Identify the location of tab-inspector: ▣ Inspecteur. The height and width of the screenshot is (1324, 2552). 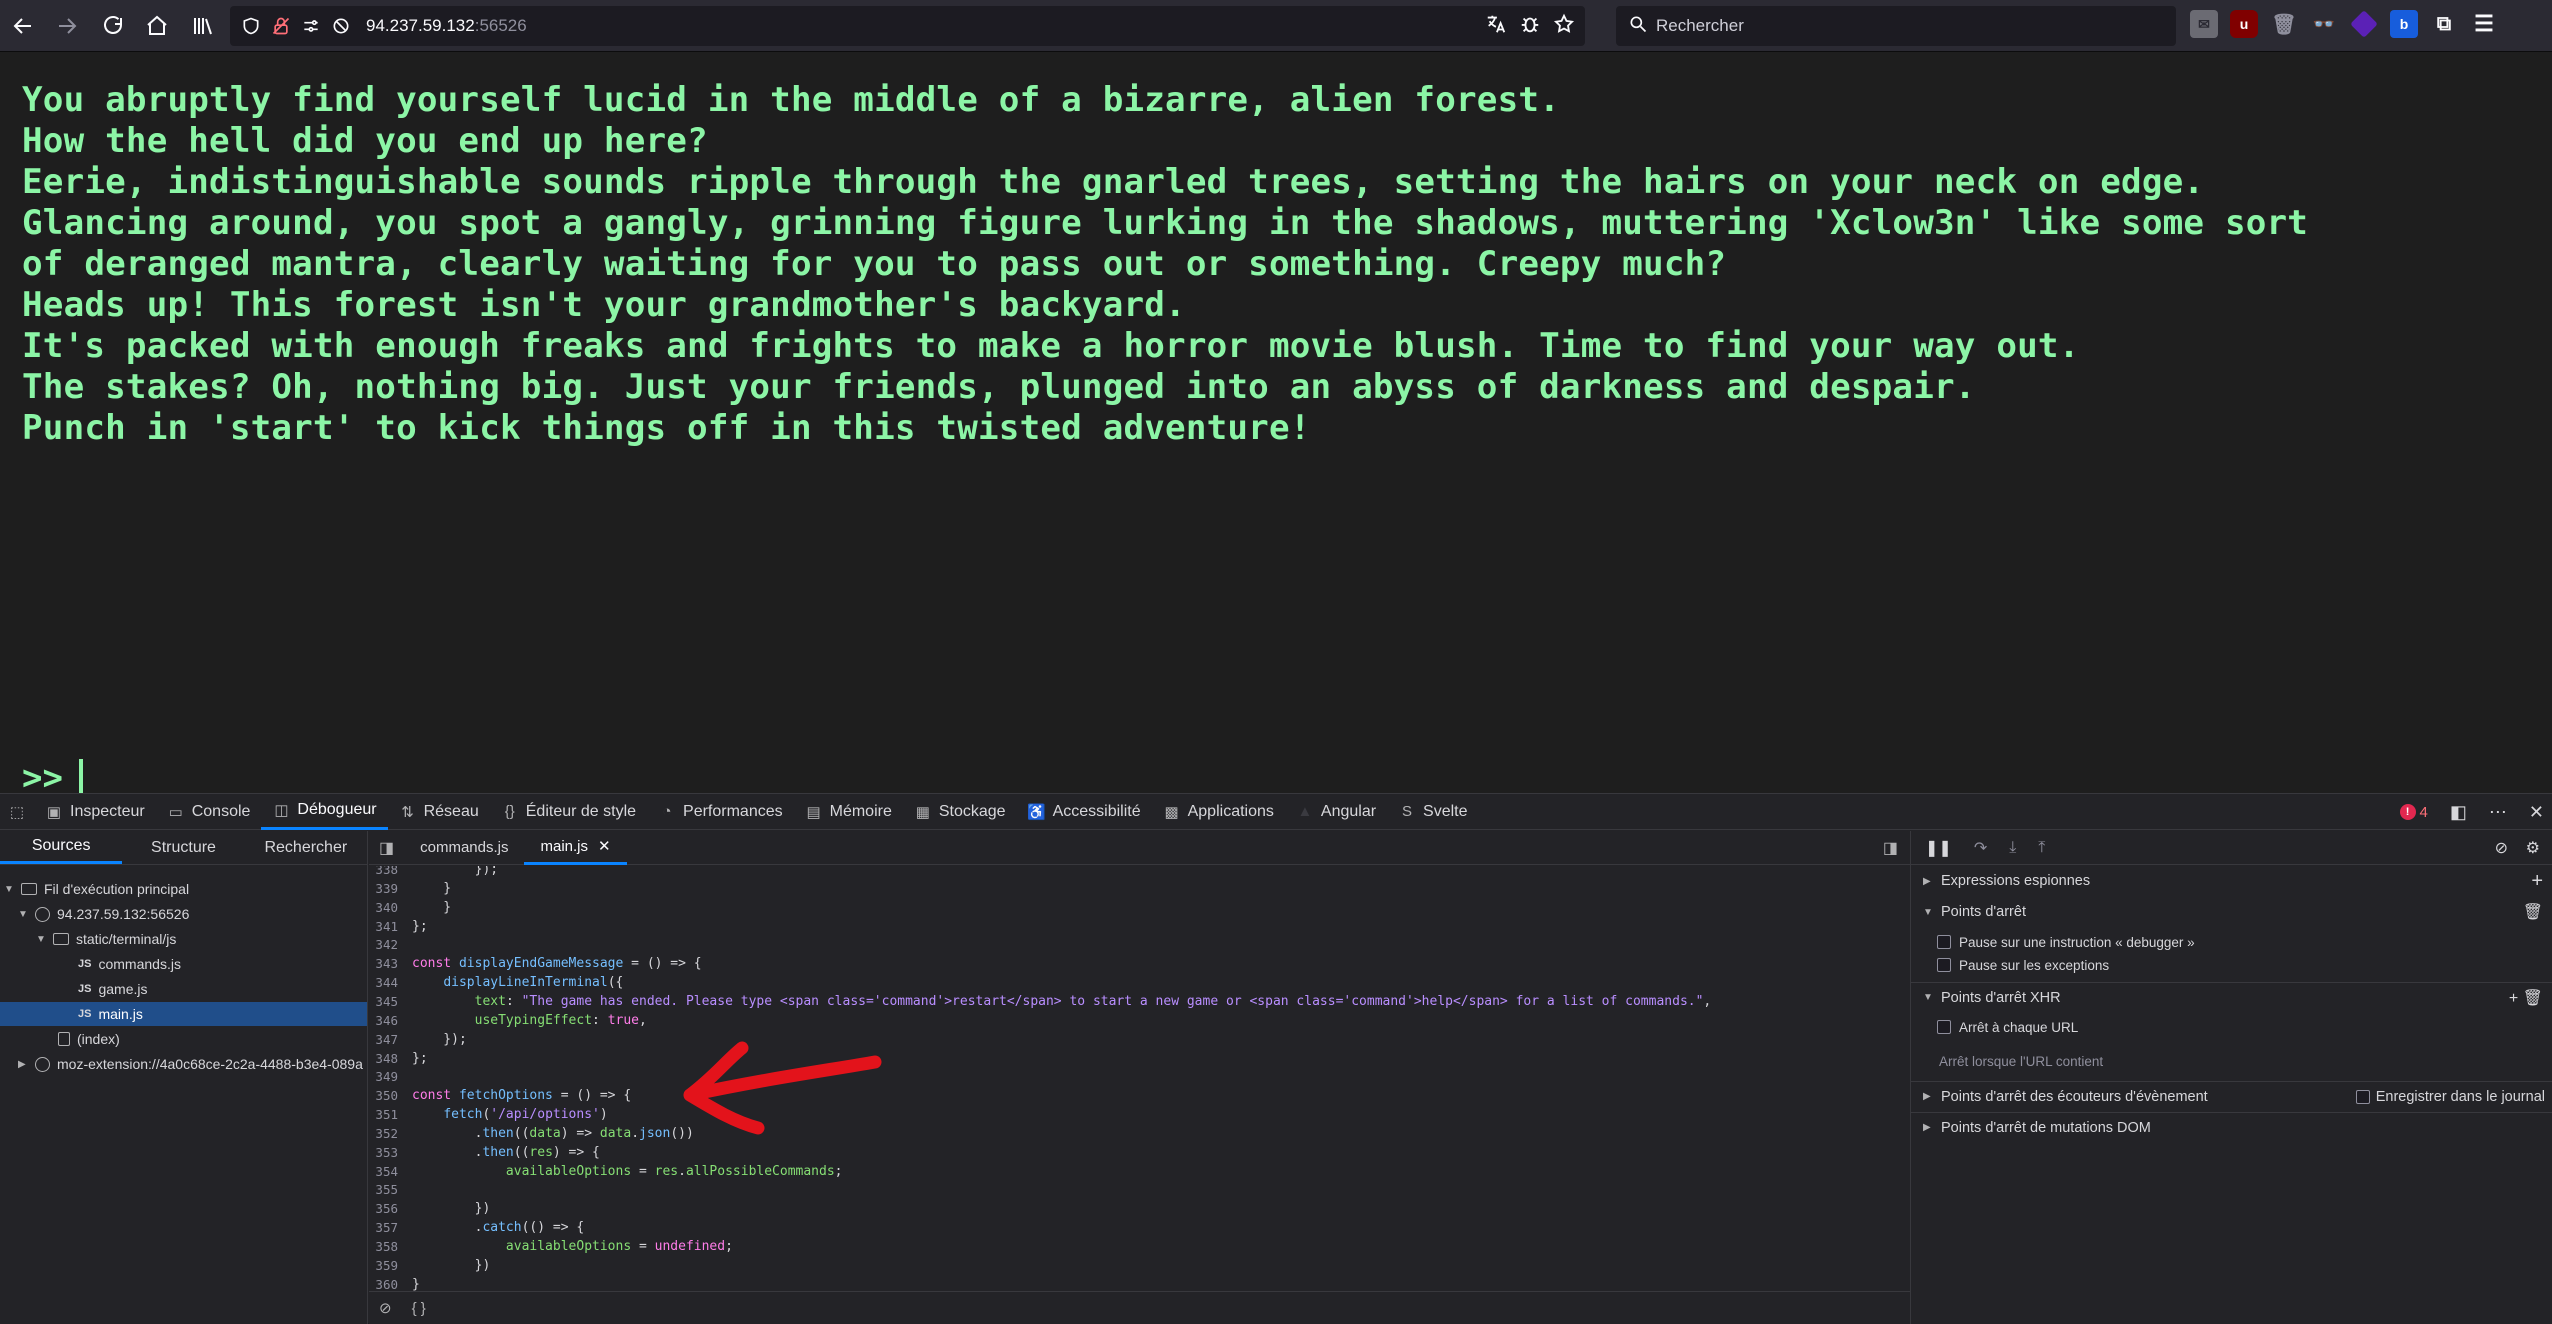
(95, 812).